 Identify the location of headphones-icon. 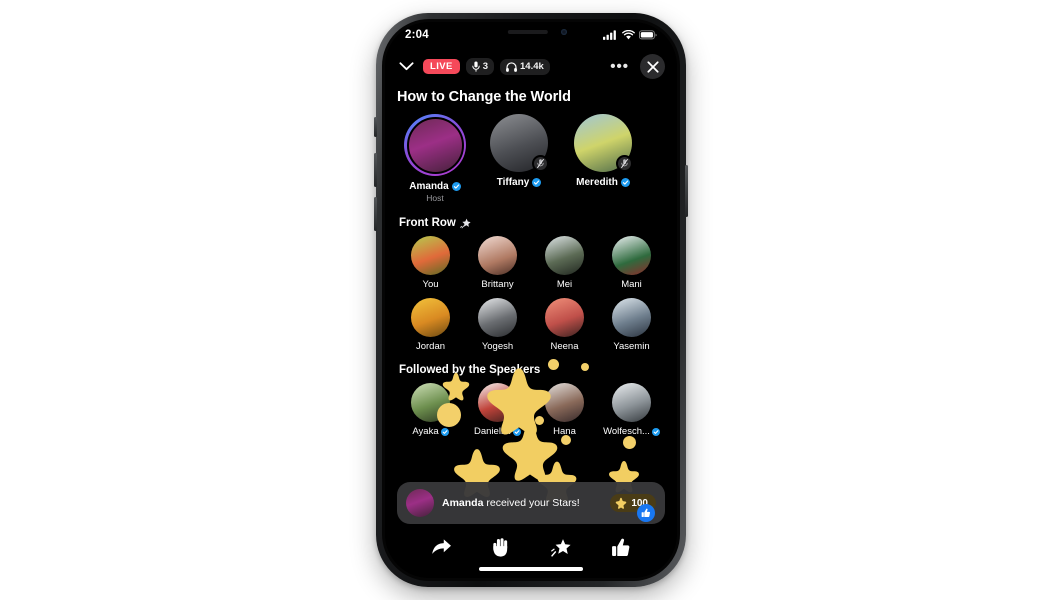
(511, 66).